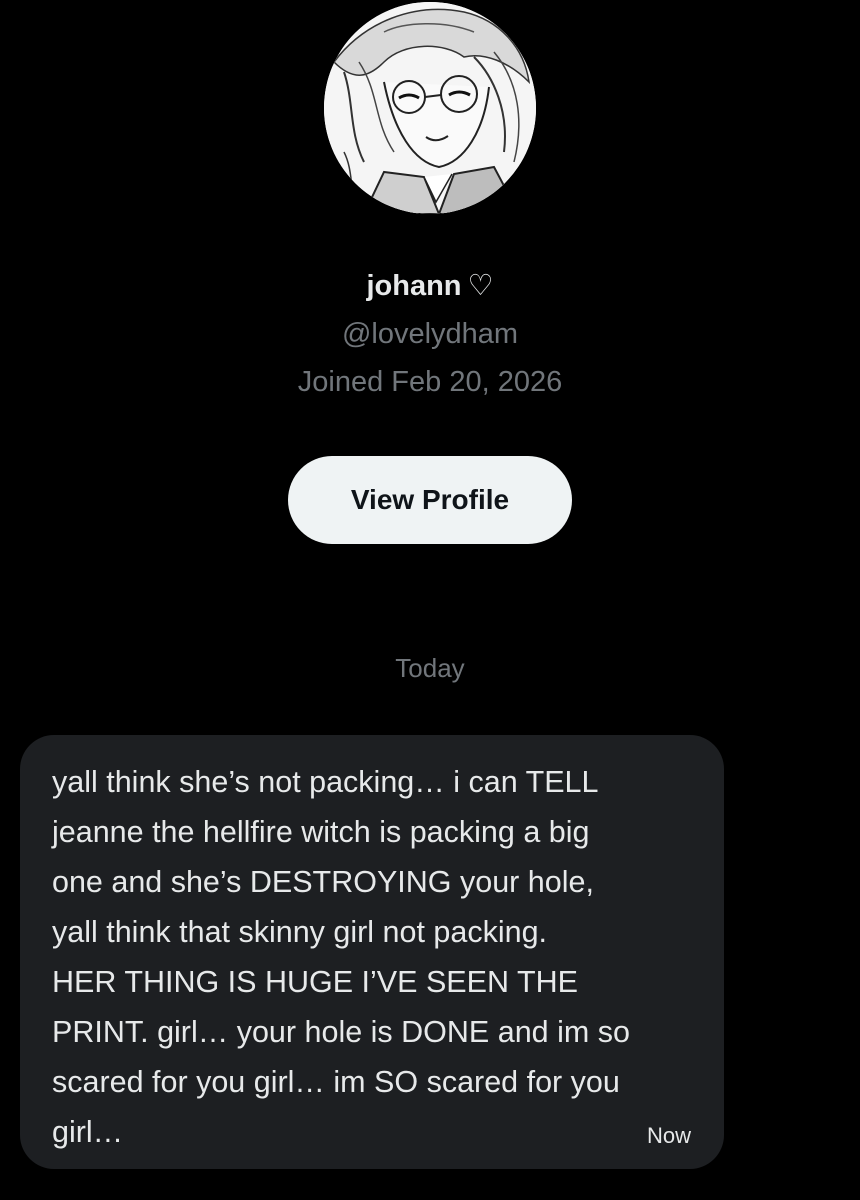 The width and height of the screenshot is (860, 1200). Describe the element at coordinates (414, 286) in the screenshot. I see `display-name: johann` at that location.